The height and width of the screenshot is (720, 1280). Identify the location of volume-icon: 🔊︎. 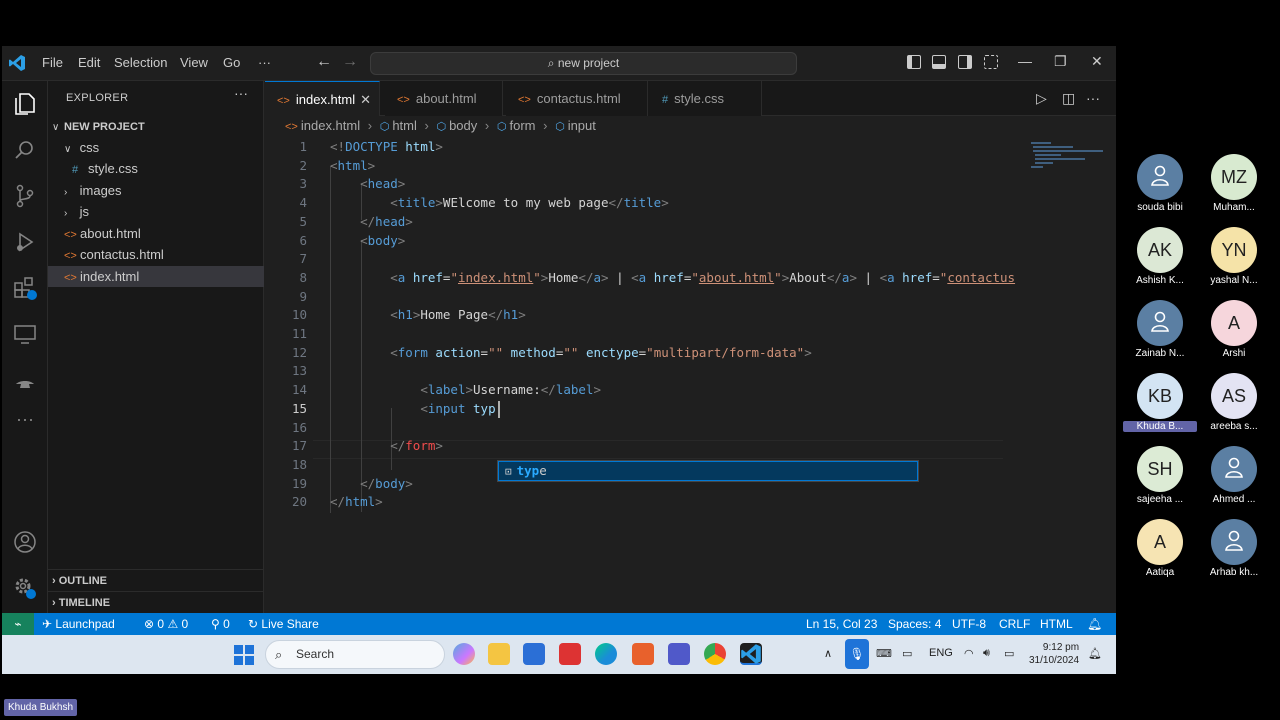
(986, 653).